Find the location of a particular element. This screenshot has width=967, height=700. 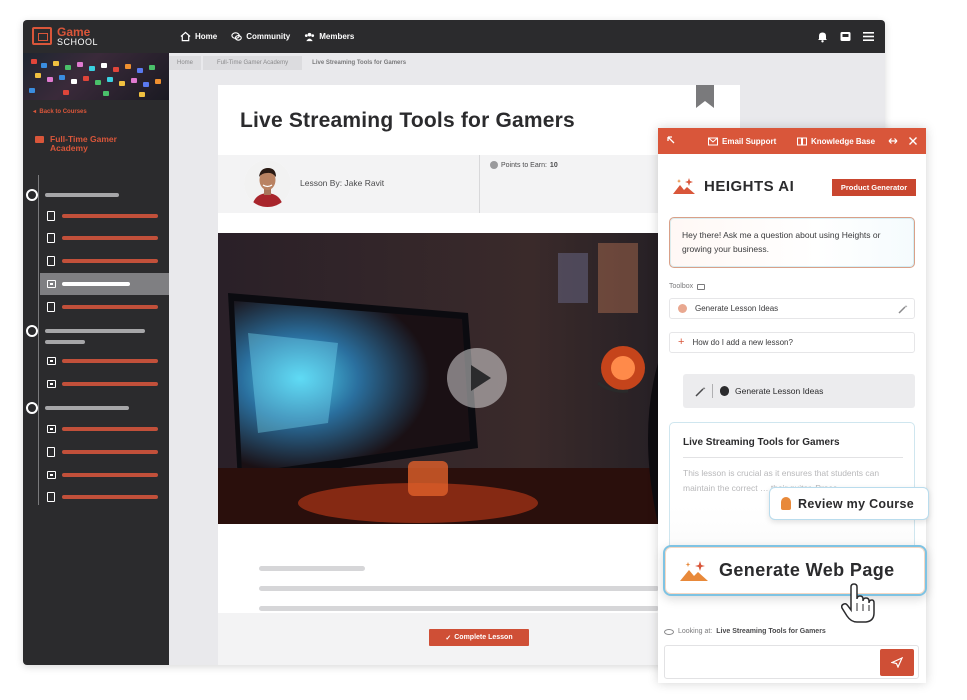

home-icon is located at coordinates (185, 36).